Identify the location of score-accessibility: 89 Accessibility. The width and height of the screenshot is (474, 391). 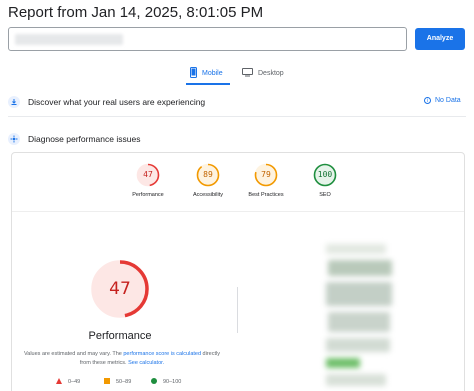
(208, 180).